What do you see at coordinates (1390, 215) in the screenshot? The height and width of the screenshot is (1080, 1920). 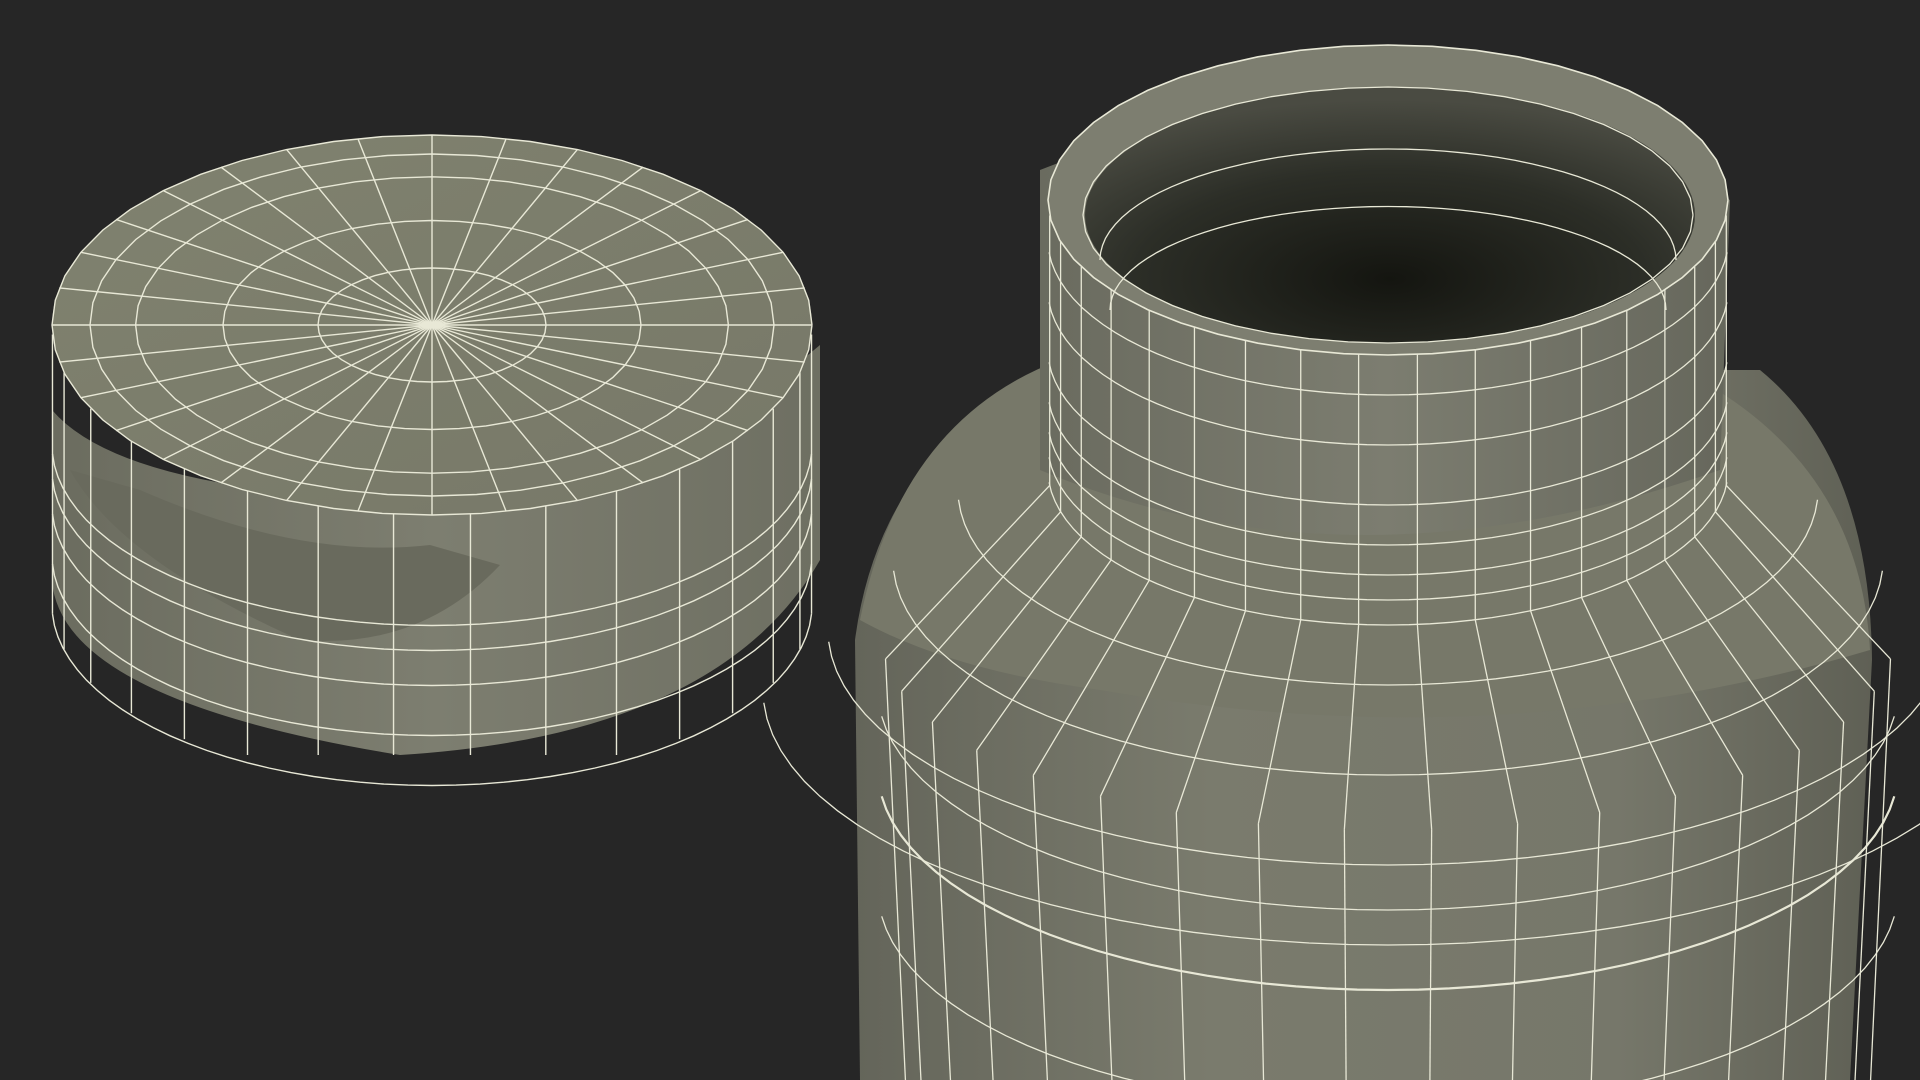 I see `bottle-opening` at bounding box center [1390, 215].